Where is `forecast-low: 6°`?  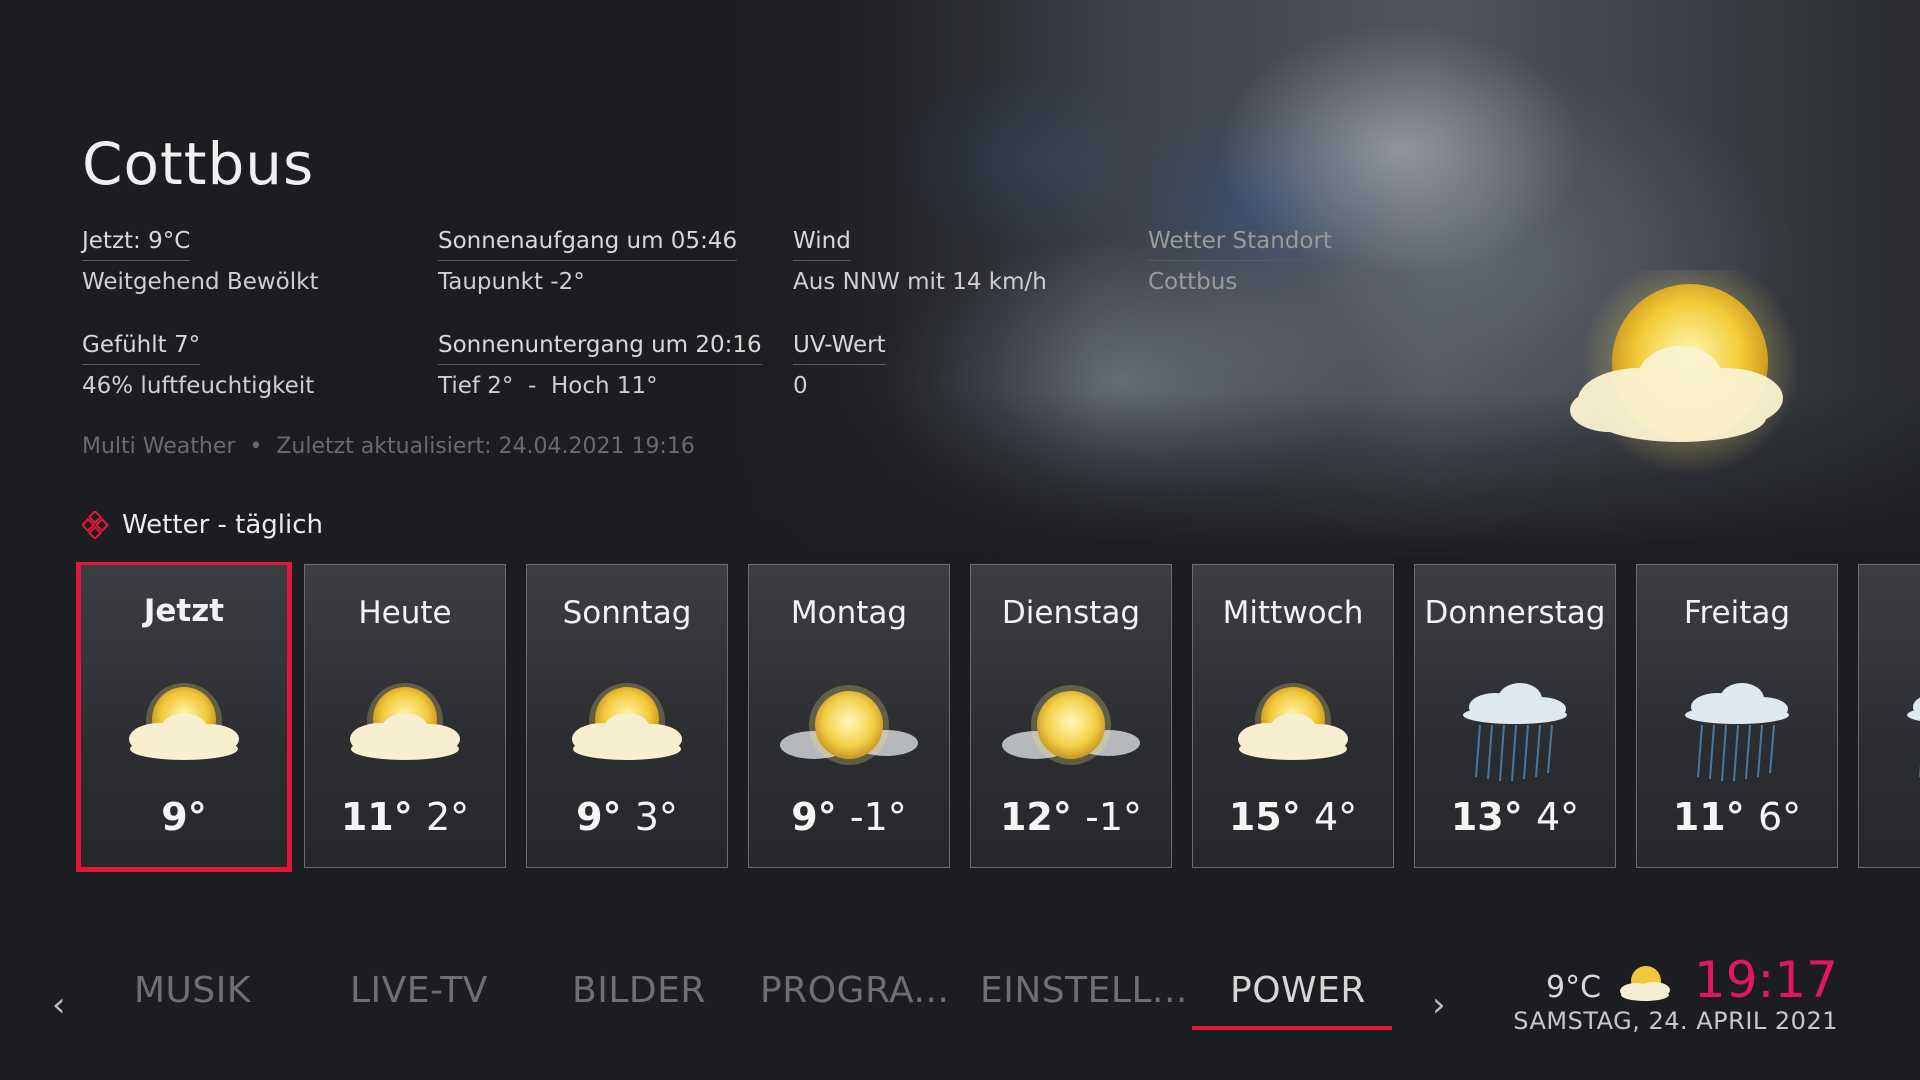 forecast-low: 6° is located at coordinates (1779, 817).